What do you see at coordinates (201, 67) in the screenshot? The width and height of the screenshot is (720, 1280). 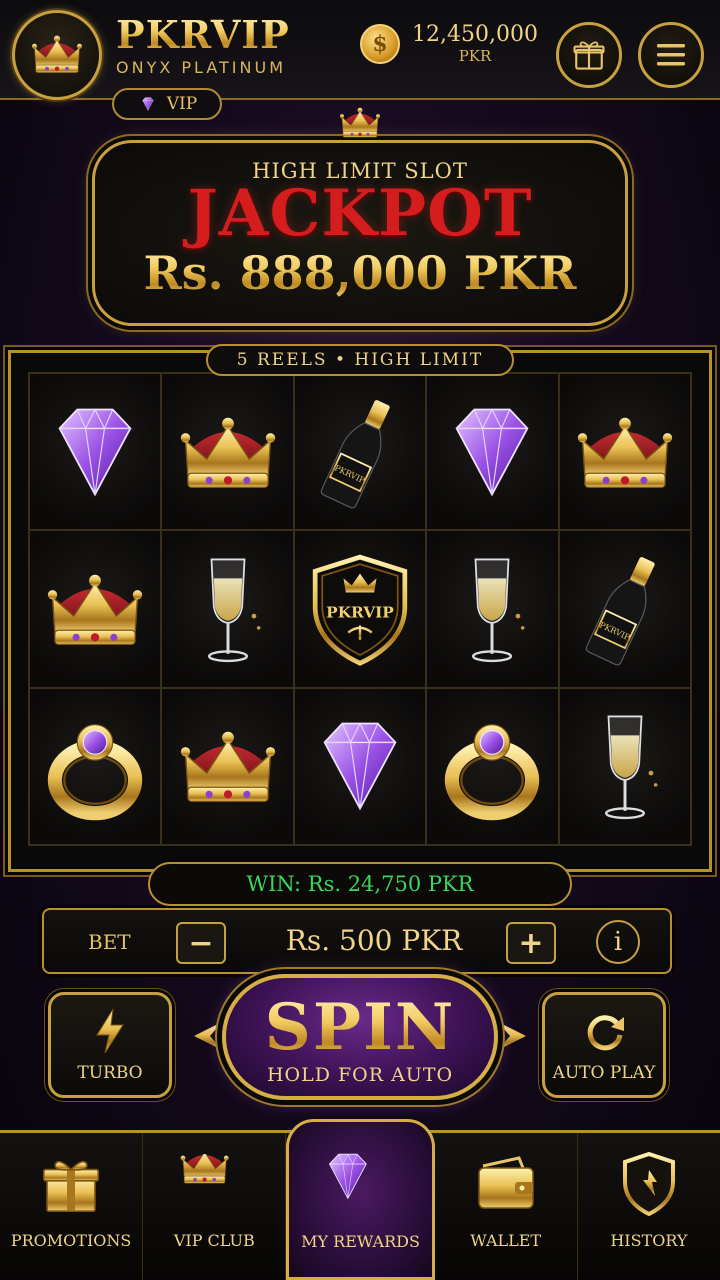 I see `brand-subtitle: ONYX PLATINUM` at bounding box center [201, 67].